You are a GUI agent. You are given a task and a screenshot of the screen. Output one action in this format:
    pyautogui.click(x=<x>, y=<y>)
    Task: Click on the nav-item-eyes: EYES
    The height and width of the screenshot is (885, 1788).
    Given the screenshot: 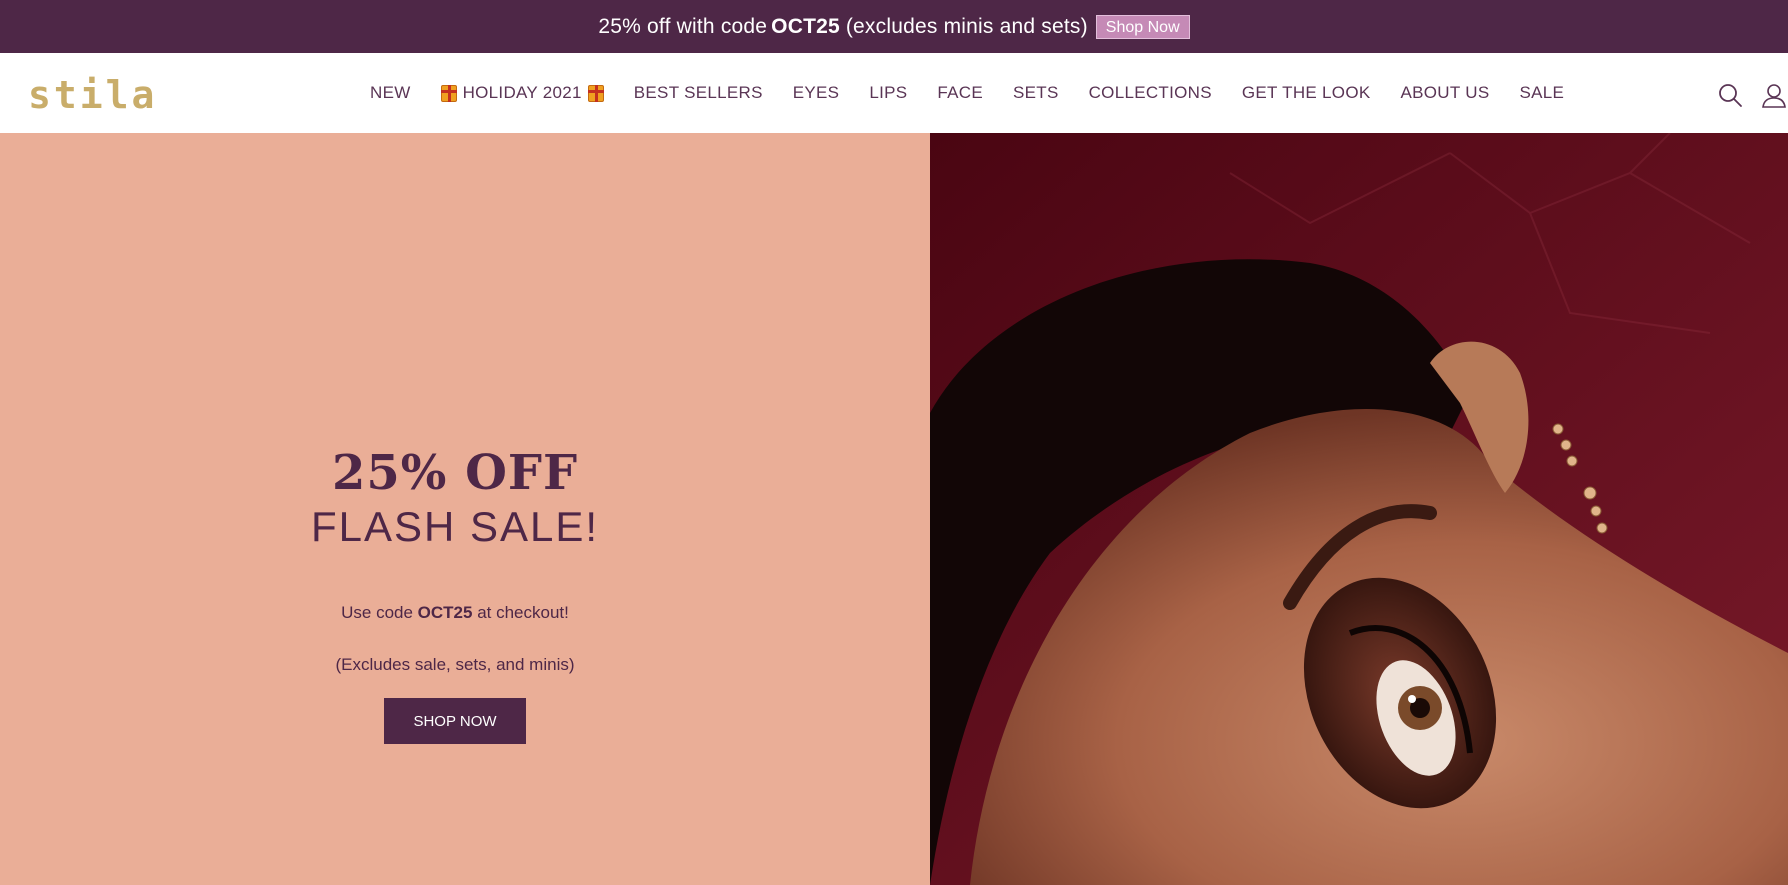 What is the action you would take?
    pyautogui.click(x=816, y=93)
    